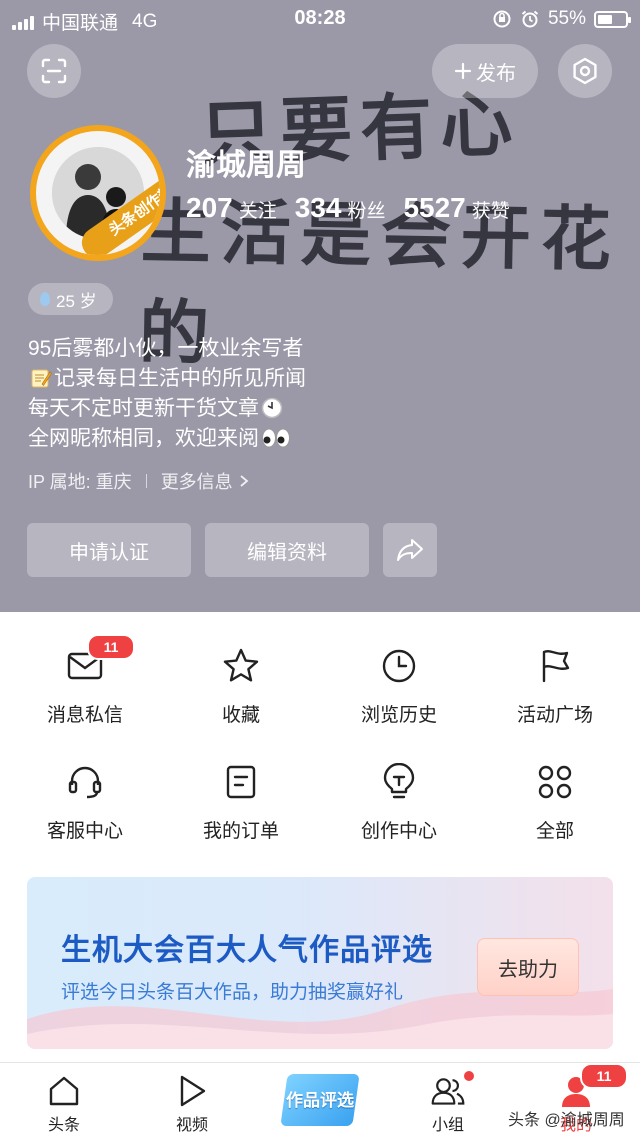  What do you see at coordinates (85, 670) in the screenshot?
I see `menu-item-messages: 11 消息私信` at bounding box center [85, 670].